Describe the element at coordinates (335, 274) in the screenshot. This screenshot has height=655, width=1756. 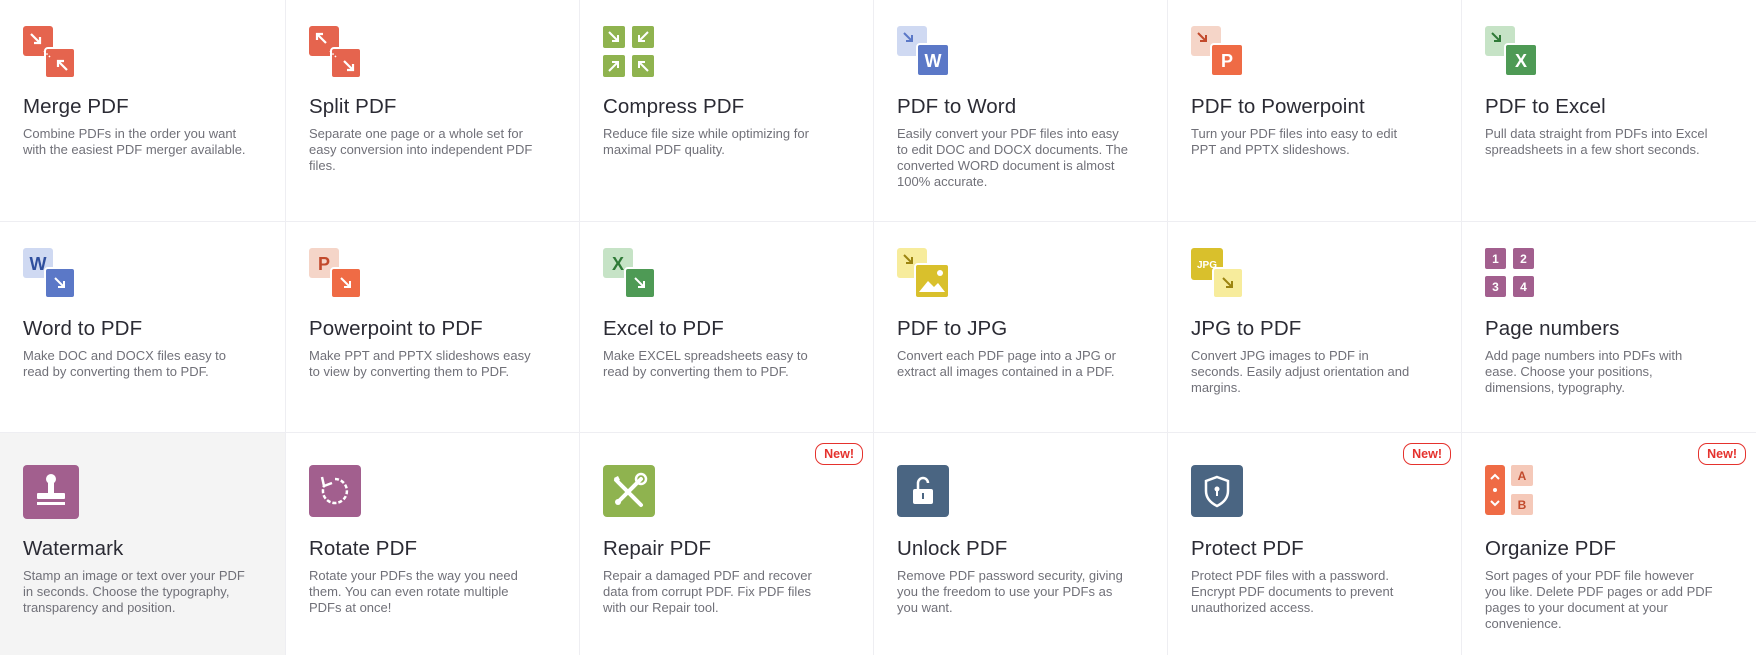
I see `powerpoint-to-pdf-icon: P` at that location.